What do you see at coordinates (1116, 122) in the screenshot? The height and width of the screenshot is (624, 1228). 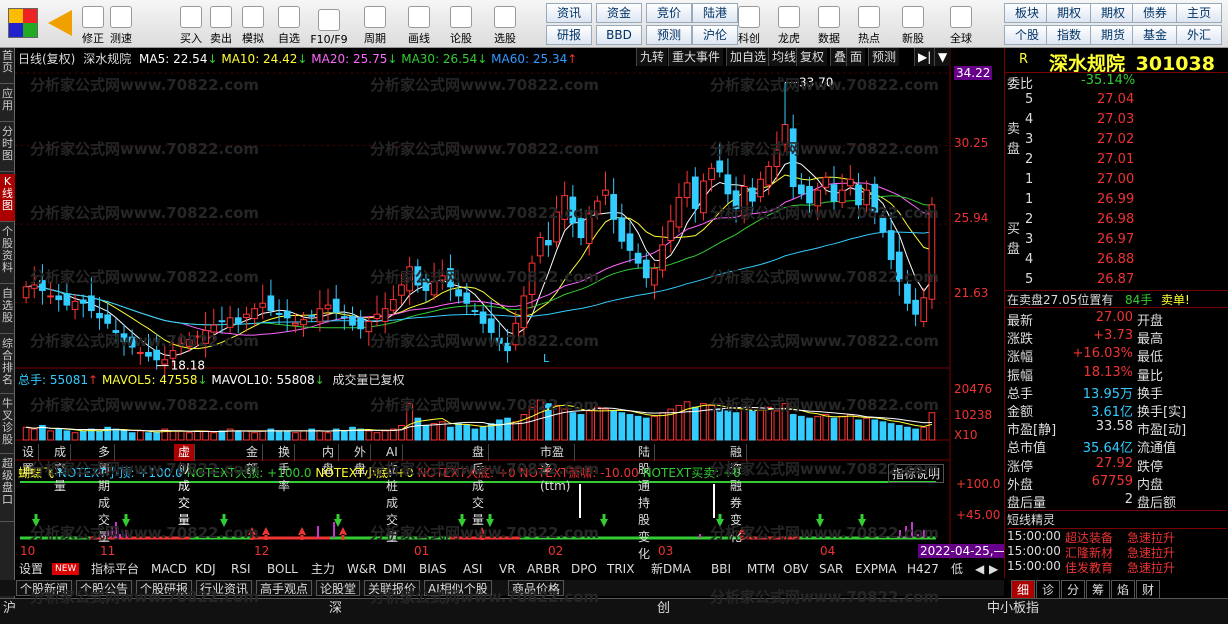 I see `sell-level: 4 27.03` at bounding box center [1116, 122].